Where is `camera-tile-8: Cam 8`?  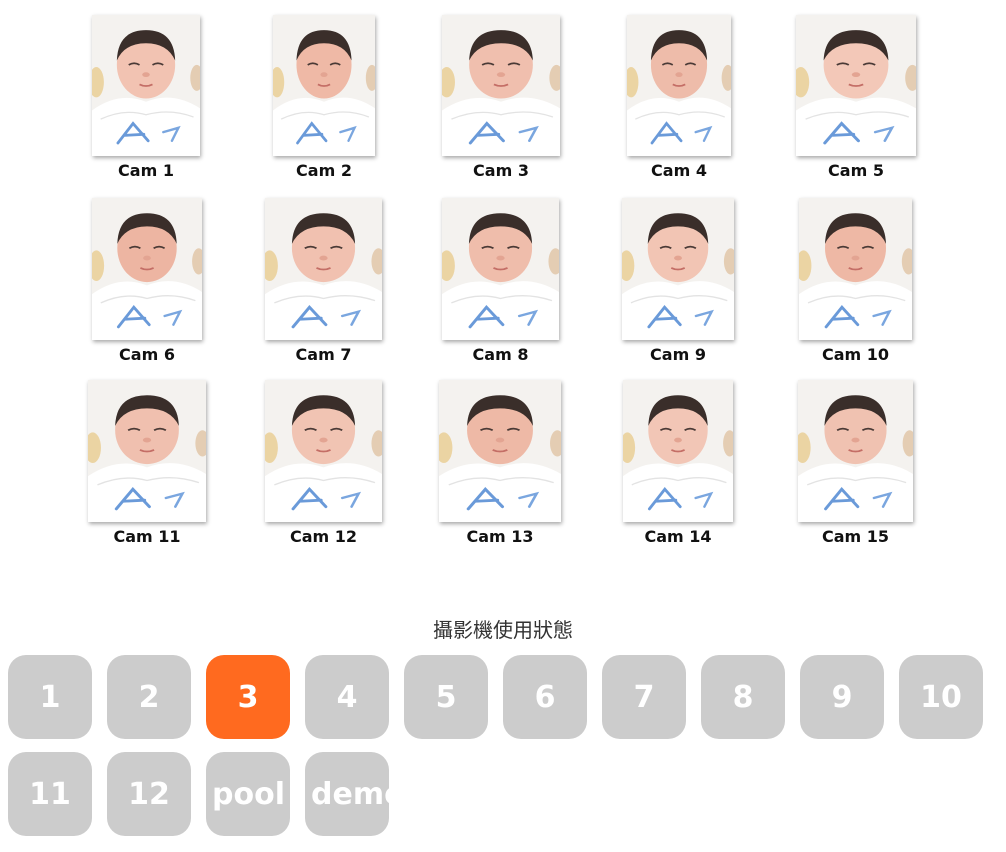
camera-tile-8: Cam 8 is located at coordinates (500, 281).